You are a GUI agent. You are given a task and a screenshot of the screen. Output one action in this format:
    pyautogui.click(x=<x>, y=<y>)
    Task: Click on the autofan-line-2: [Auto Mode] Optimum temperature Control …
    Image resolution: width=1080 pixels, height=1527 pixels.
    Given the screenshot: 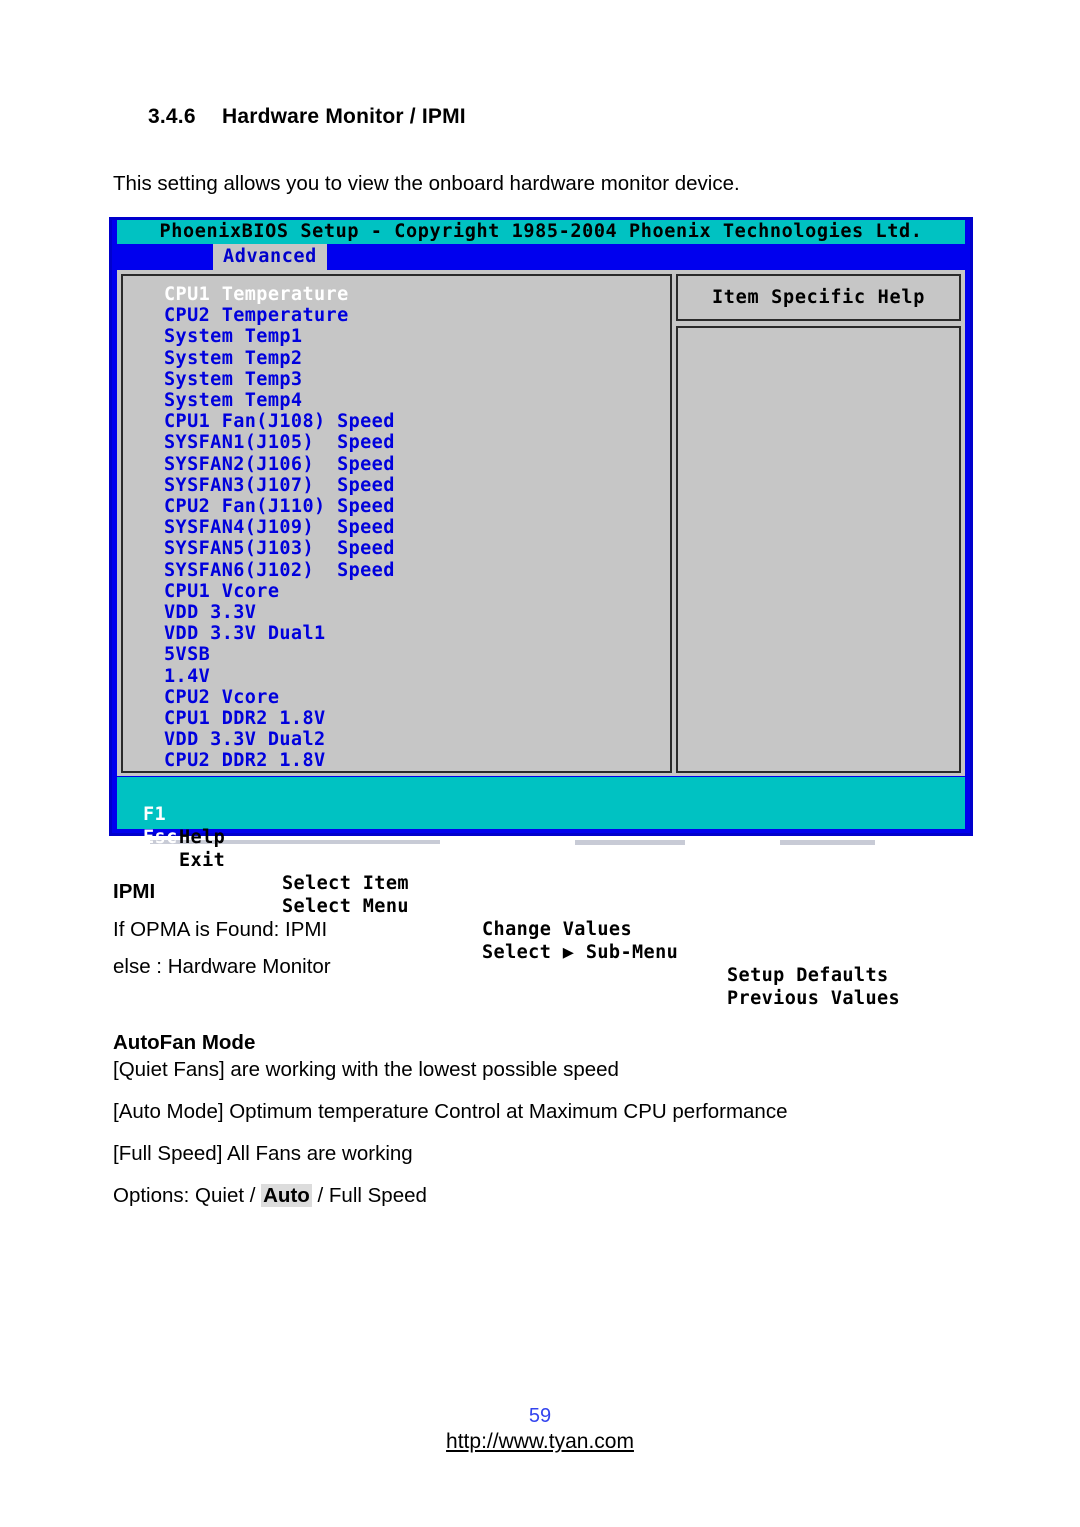 What is the action you would take?
    pyautogui.click(x=450, y=1111)
    